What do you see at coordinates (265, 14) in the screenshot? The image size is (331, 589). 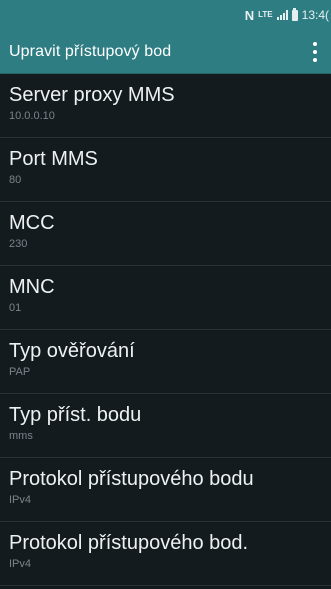 I see `lte-icon: LTE` at bounding box center [265, 14].